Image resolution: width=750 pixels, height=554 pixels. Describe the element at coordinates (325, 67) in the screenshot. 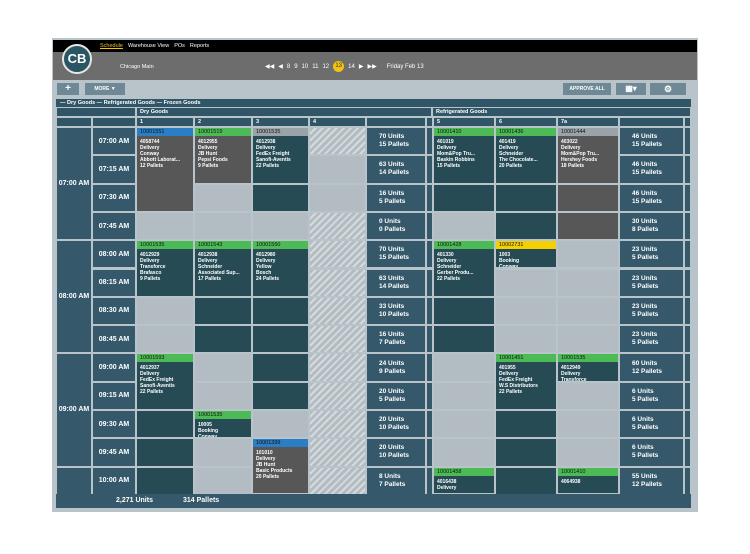

I see `day-12: 12` at that location.